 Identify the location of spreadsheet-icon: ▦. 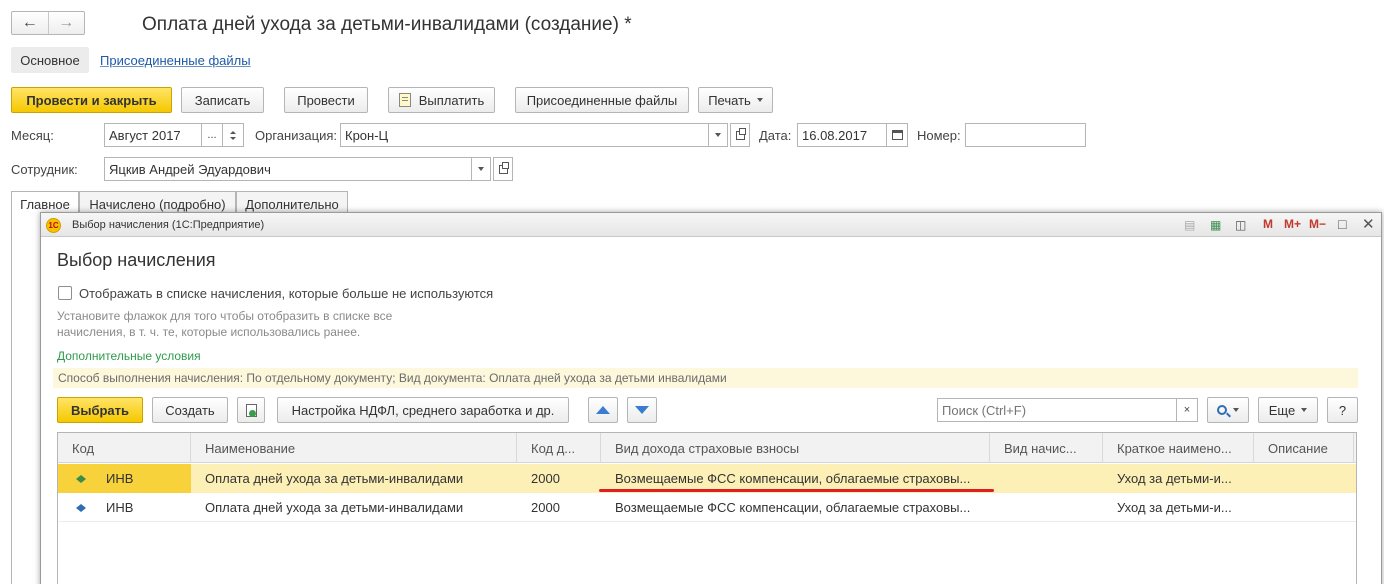
(1215, 225).